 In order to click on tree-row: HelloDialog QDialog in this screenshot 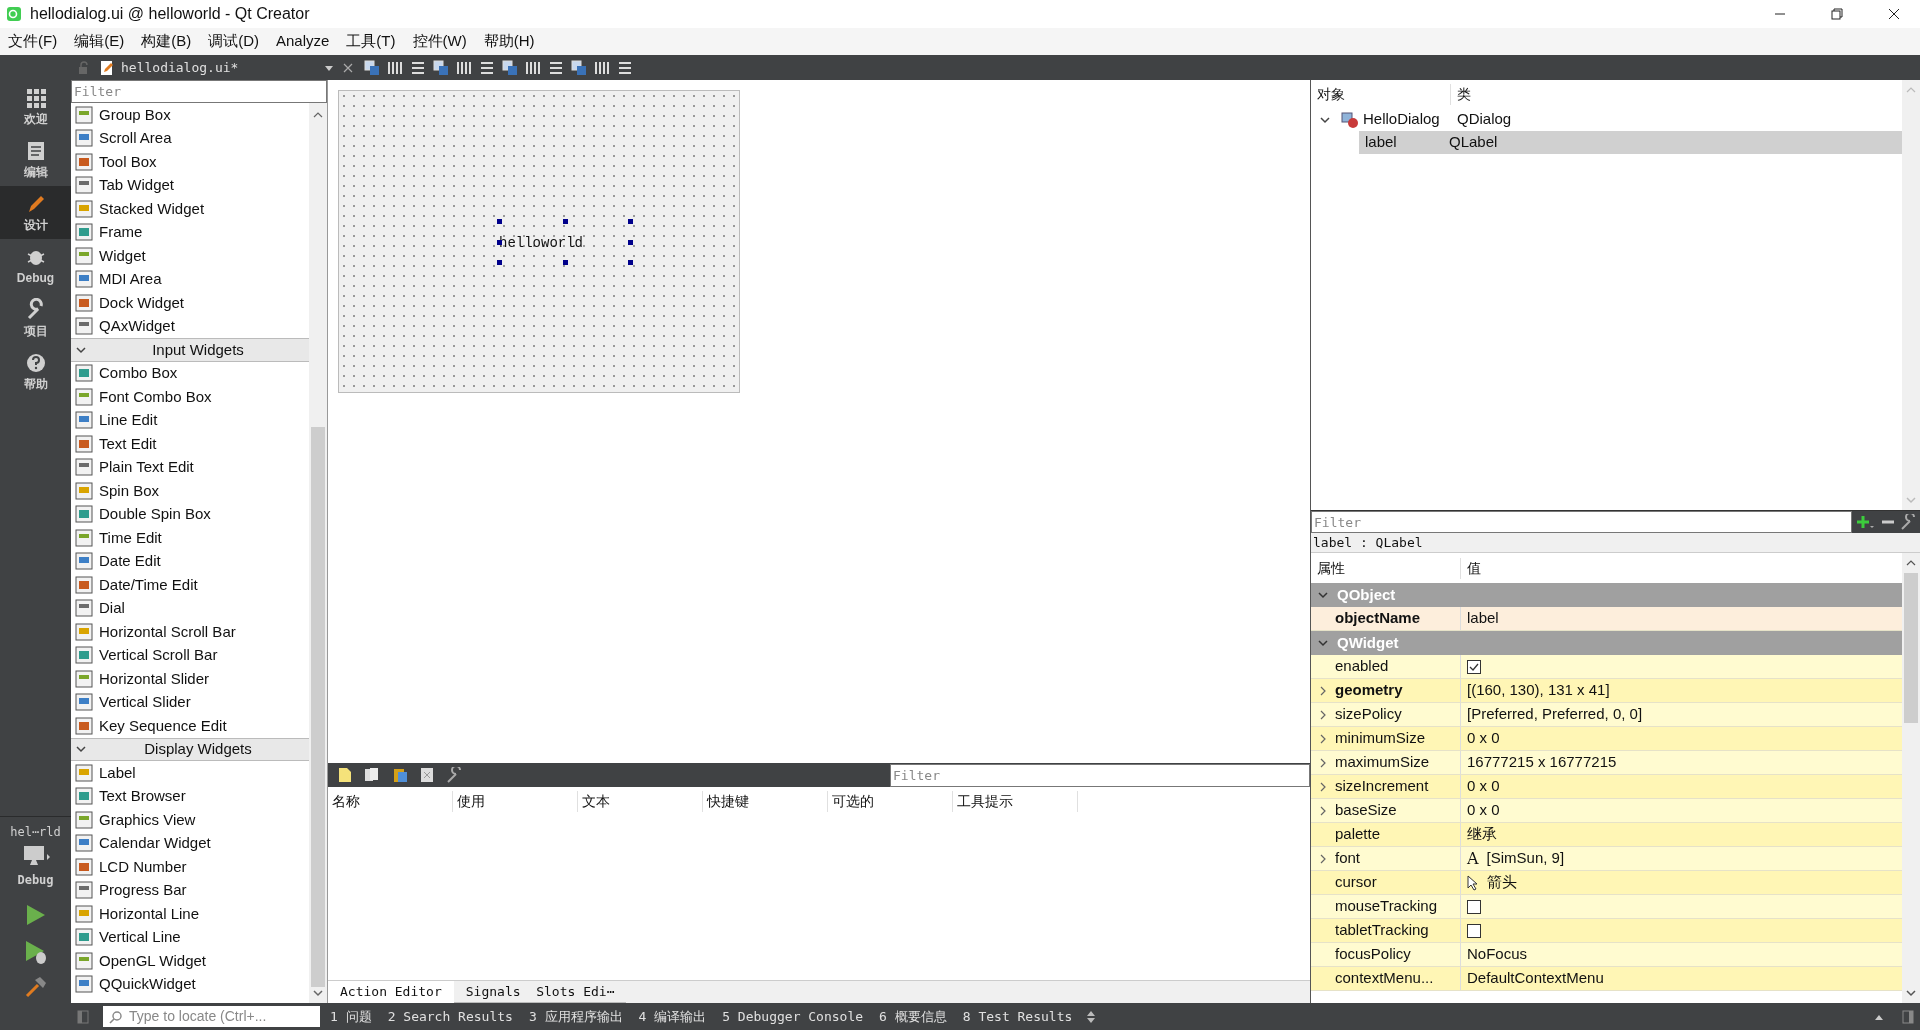, I will do `click(1606, 119)`.